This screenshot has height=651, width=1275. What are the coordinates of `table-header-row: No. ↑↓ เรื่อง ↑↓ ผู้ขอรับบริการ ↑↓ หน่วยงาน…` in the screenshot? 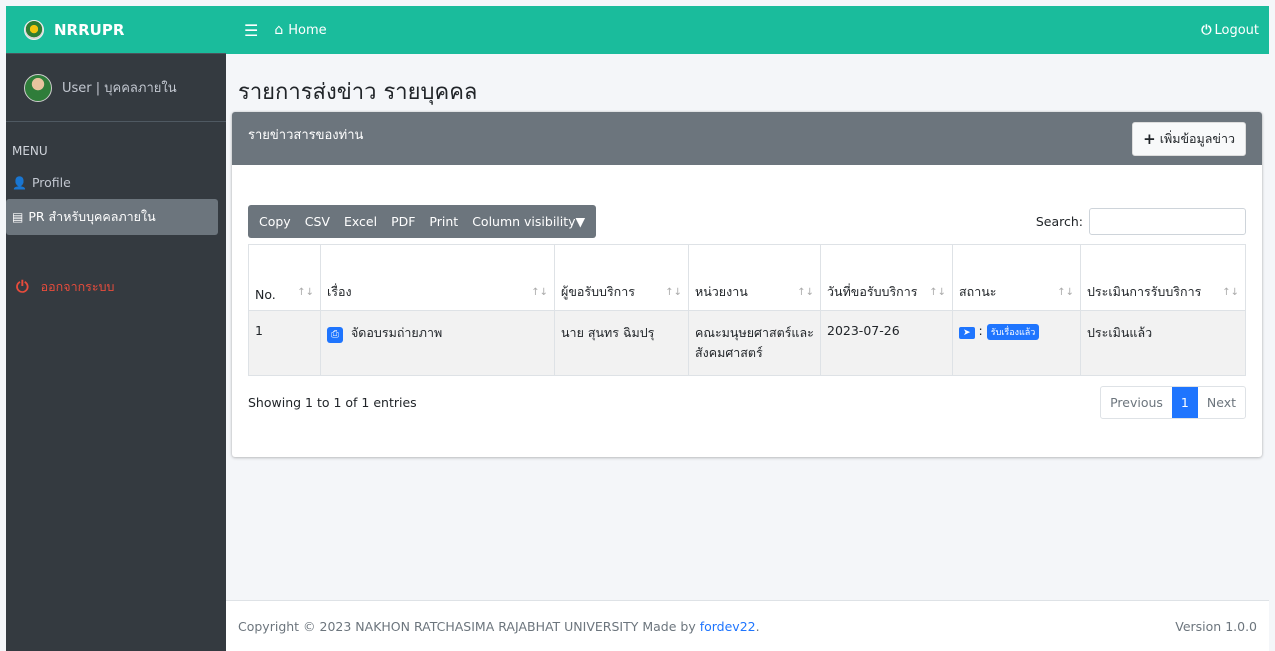 It's located at (747, 277).